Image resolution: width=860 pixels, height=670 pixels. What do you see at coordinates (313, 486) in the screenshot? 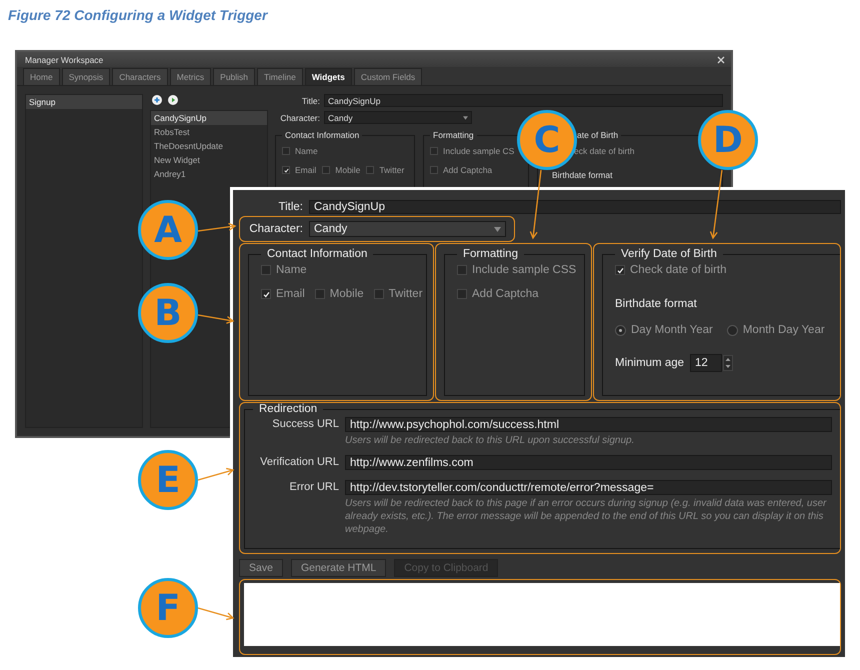
I see `field-label: Error URL` at bounding box center [313, 486].